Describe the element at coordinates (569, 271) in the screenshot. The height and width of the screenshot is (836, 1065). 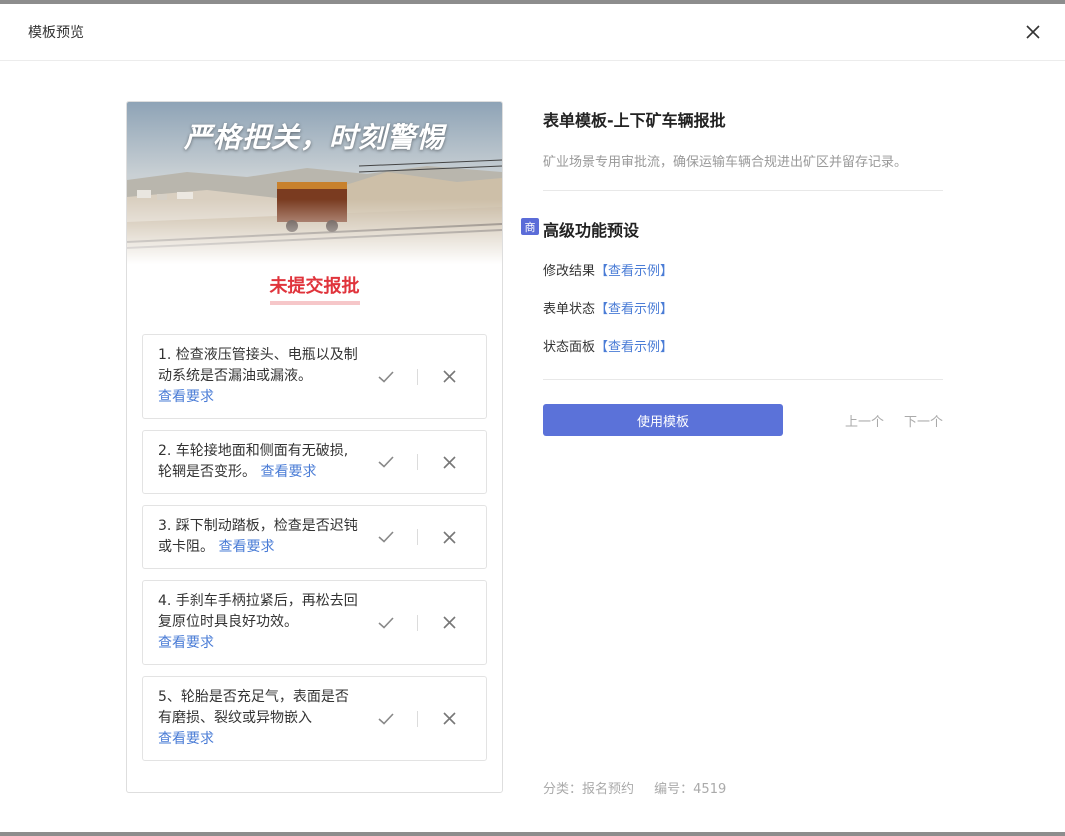
I see `feature-label: 修改结果` at that location.